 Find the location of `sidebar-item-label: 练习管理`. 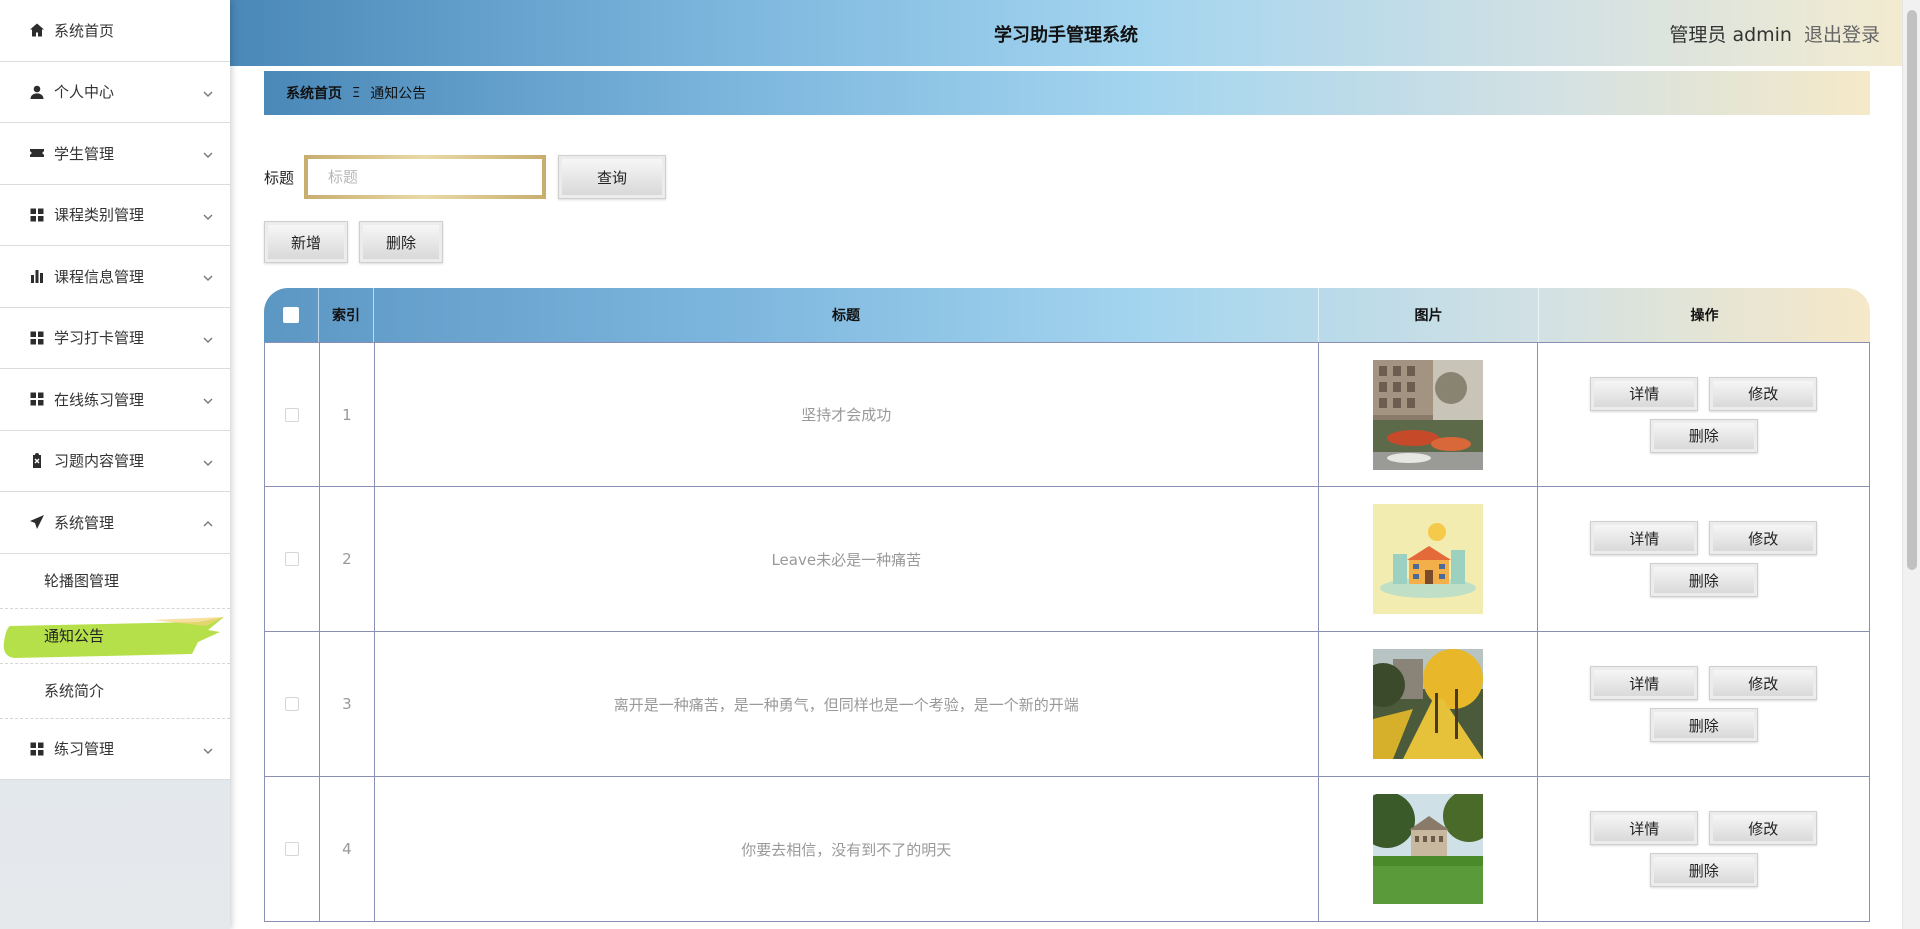

sidebar-item-label: 练习管理 is located at coordinates (84, 749).